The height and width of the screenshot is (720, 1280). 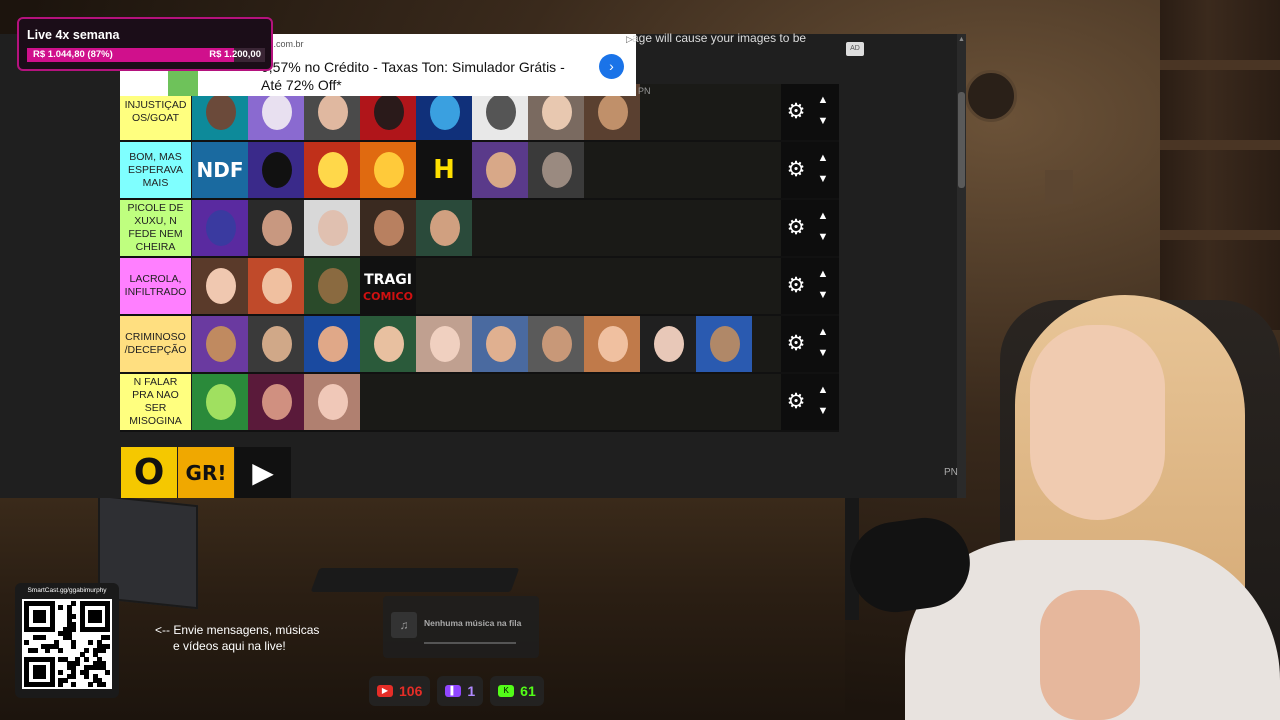 I want to click on thumb-text: O, so click(x=149, y=472).